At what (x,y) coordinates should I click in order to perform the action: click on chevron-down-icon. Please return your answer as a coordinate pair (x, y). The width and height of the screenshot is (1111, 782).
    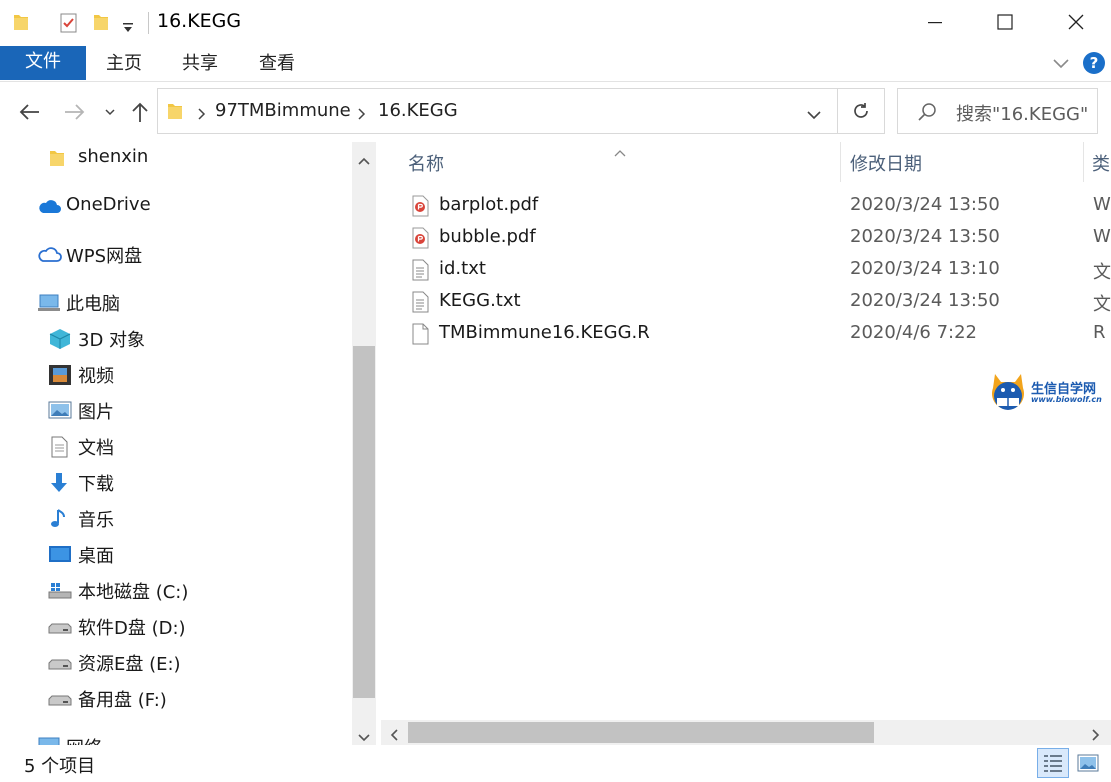
    Looking at the image, I should click on (110, 112).